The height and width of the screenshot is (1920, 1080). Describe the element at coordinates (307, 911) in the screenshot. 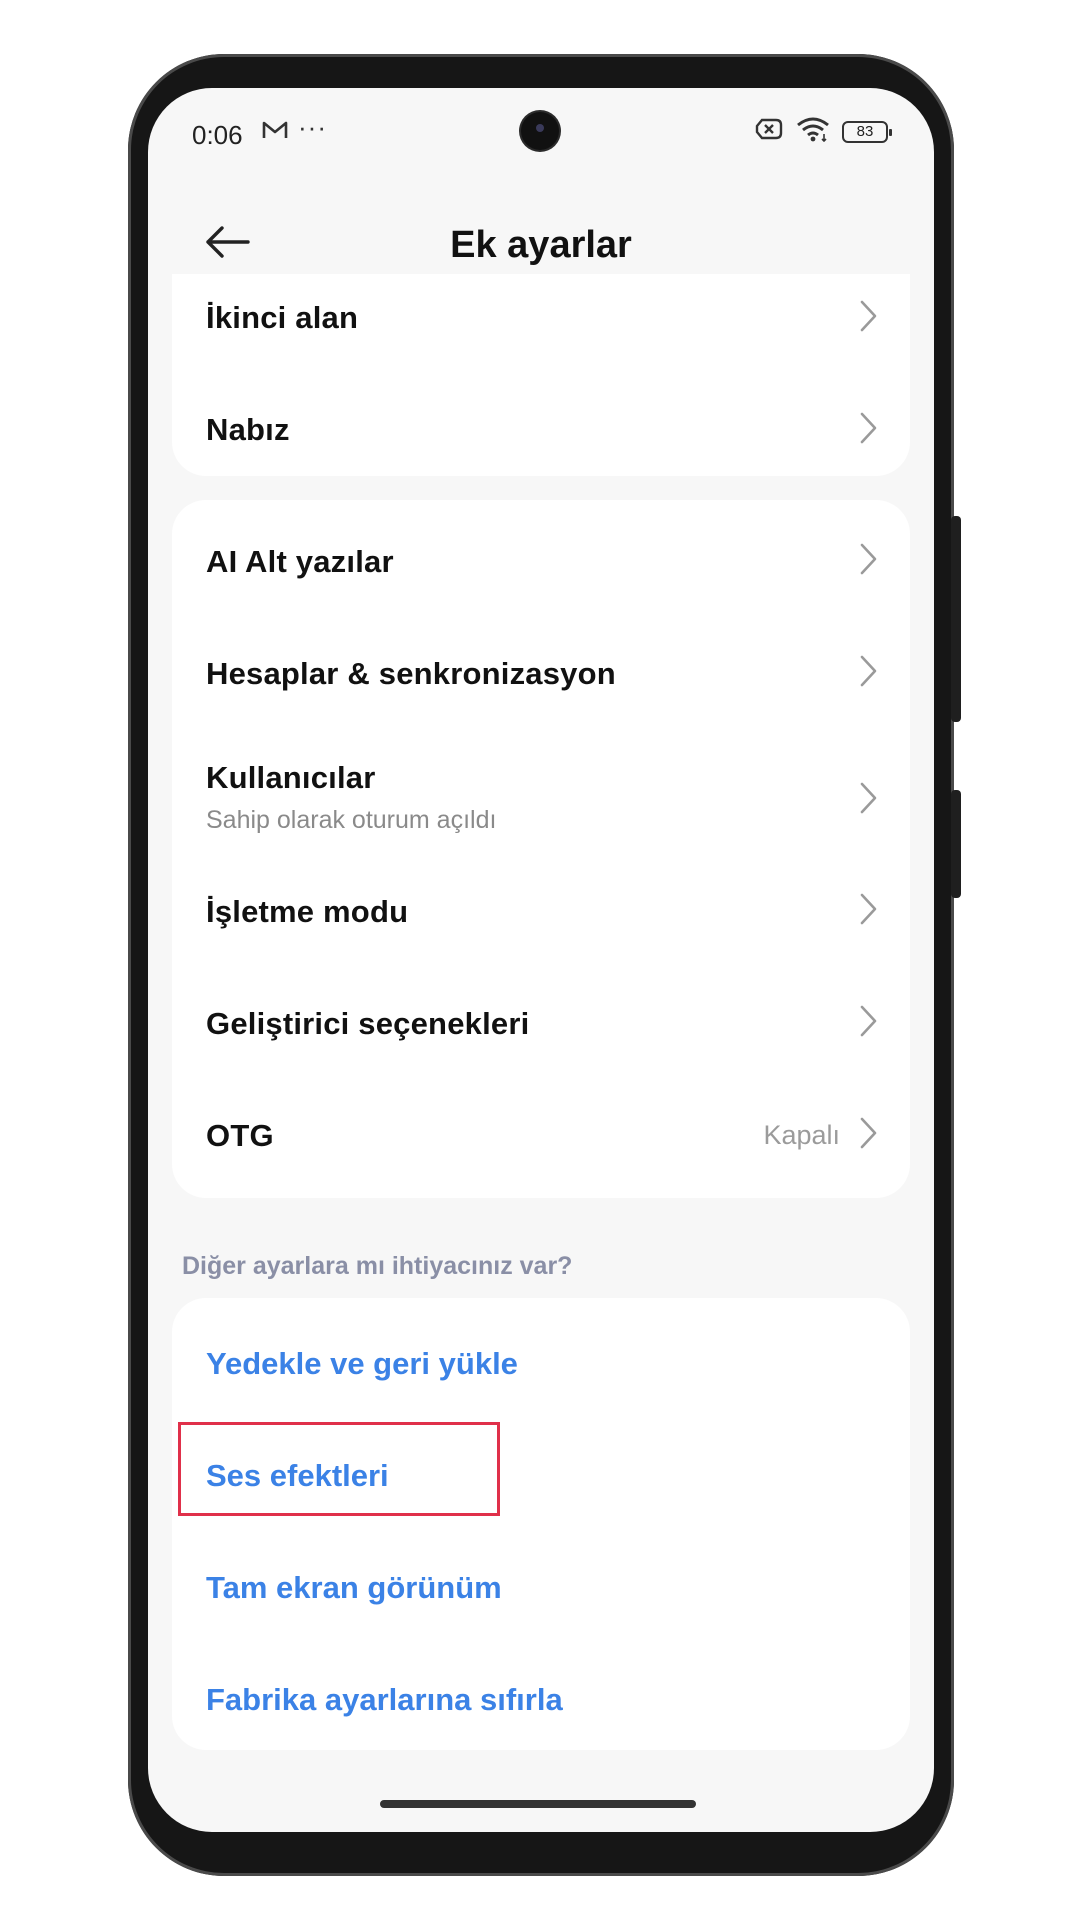

I see `row-label: İşletme modu` at that location.